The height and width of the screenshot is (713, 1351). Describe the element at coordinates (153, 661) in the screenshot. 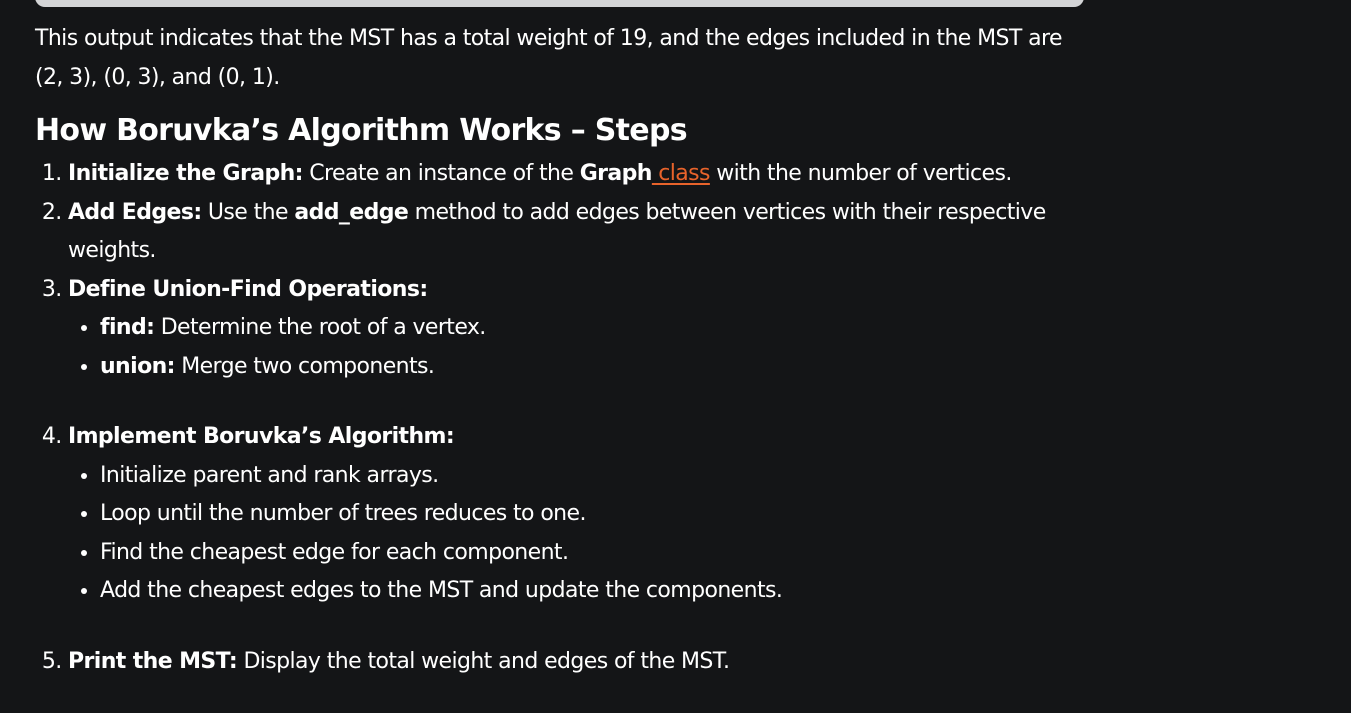

I see `step-title: Print the MST:` at that location.